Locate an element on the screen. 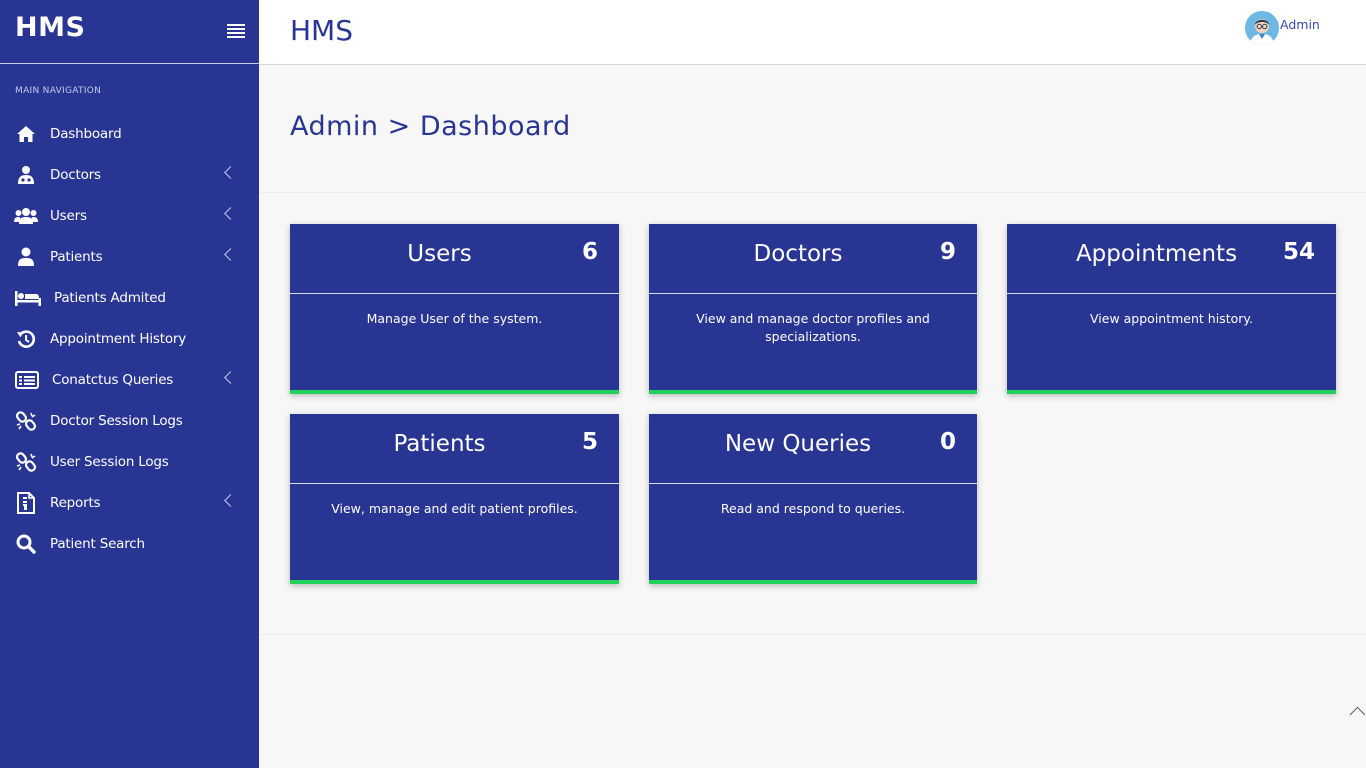 This screenshot has height=768, width=1366. sidebar-item-doctors: Doctors is located at coordinates (129, 174).